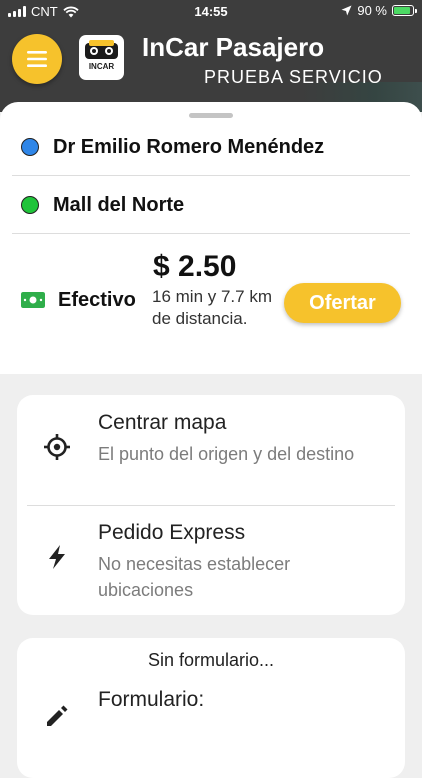 The width and height of the screenshot is (422, 778). Describe the element at coordinates (226, 454) in the screenshot. I see `option-description: El punto del origen y del destino` at that location.